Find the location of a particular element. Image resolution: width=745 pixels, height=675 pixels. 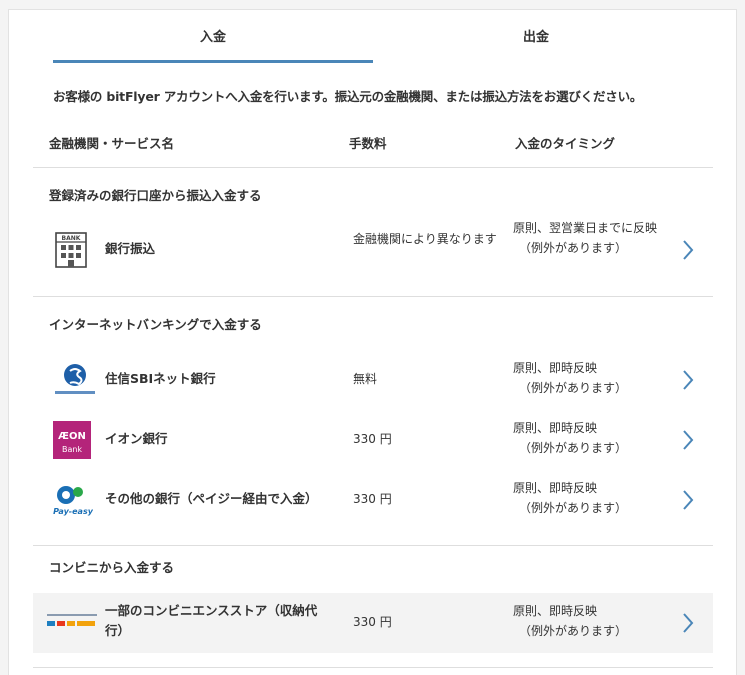

tab-deposit: 入金 is located at coordinates (213, 36).